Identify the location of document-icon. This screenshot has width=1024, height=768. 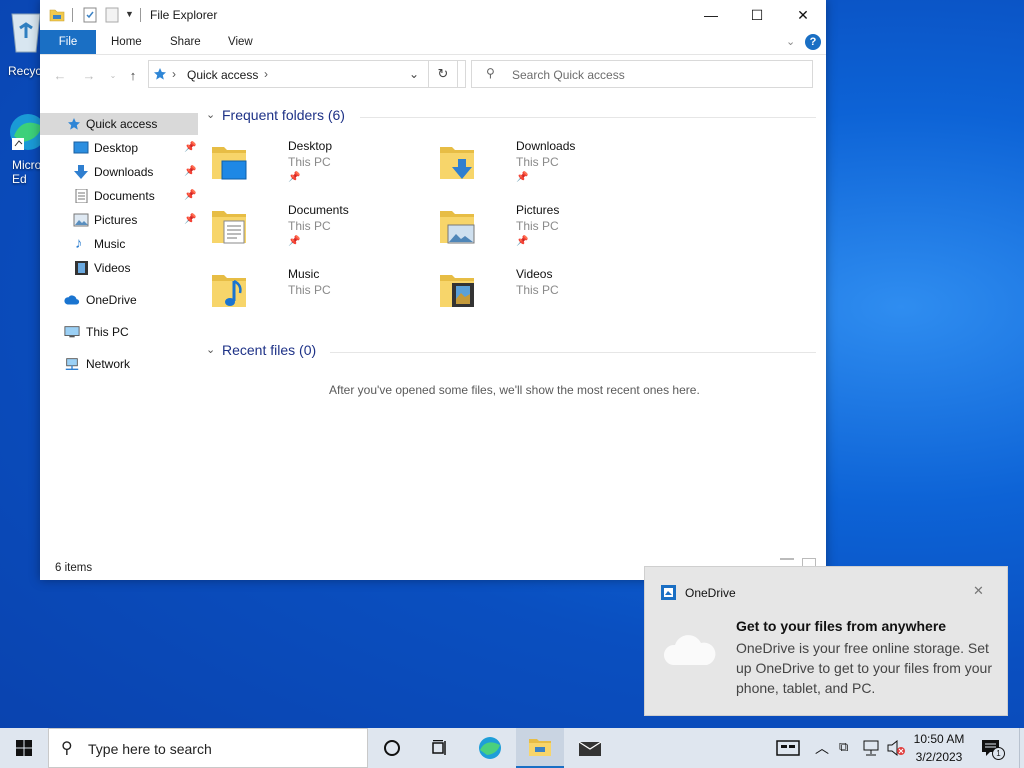
(81, 196).